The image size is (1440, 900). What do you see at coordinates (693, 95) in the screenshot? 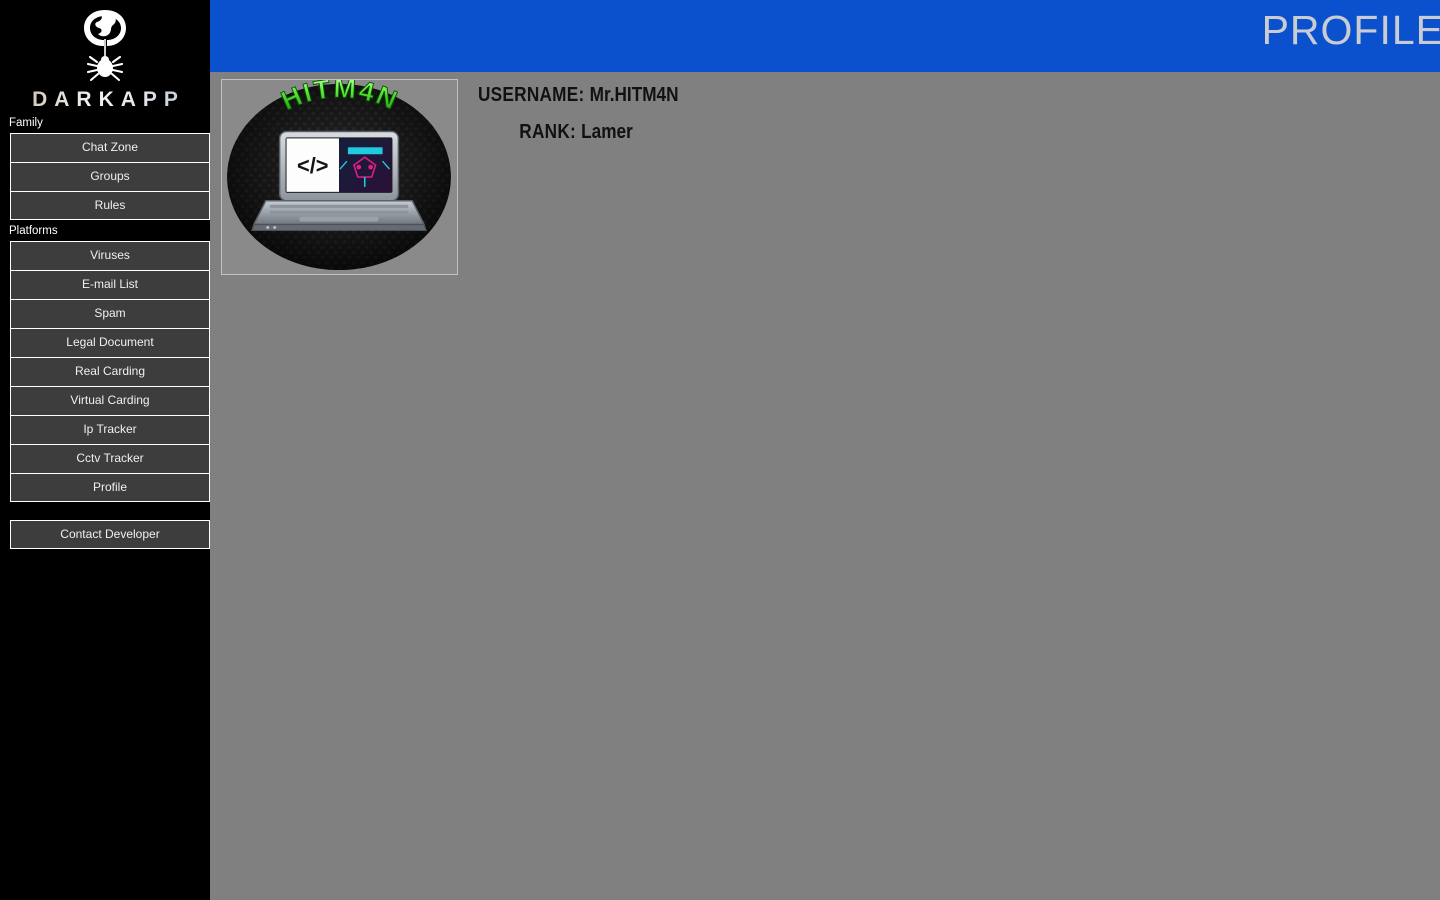
I see `profile-field-username: USERNAME: Mr.HITM4N` at bounding box center [693, 95].